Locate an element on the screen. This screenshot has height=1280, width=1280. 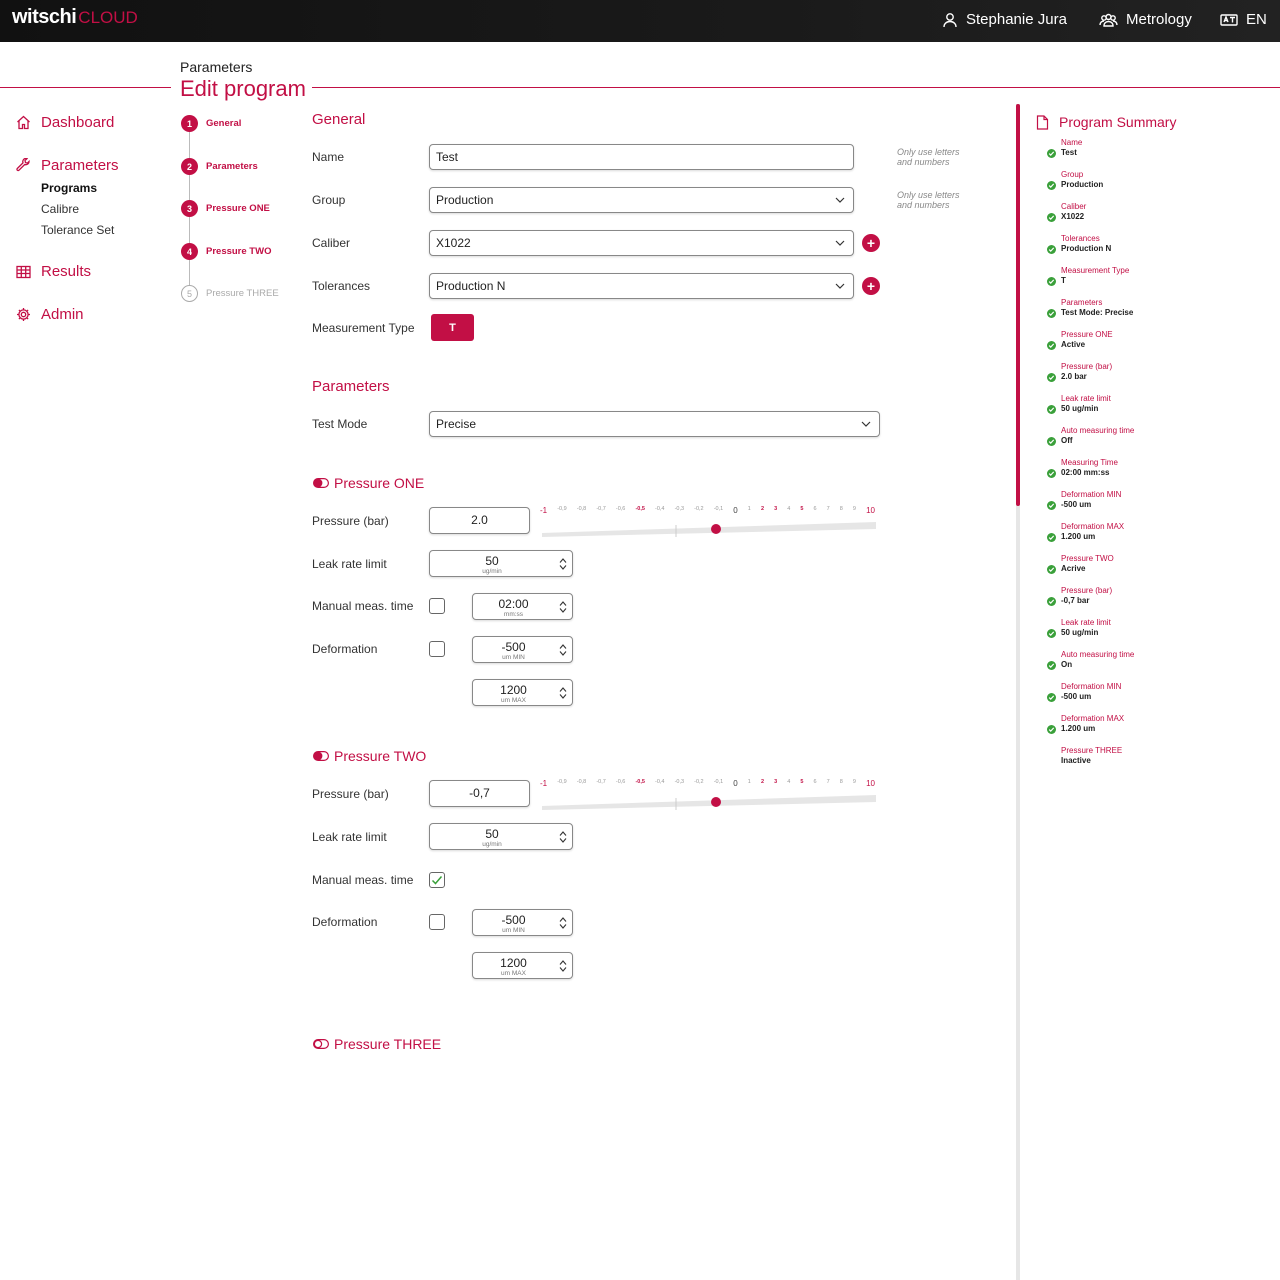
slider-tick-label: -0,6 is located at coordinates (620, 782).